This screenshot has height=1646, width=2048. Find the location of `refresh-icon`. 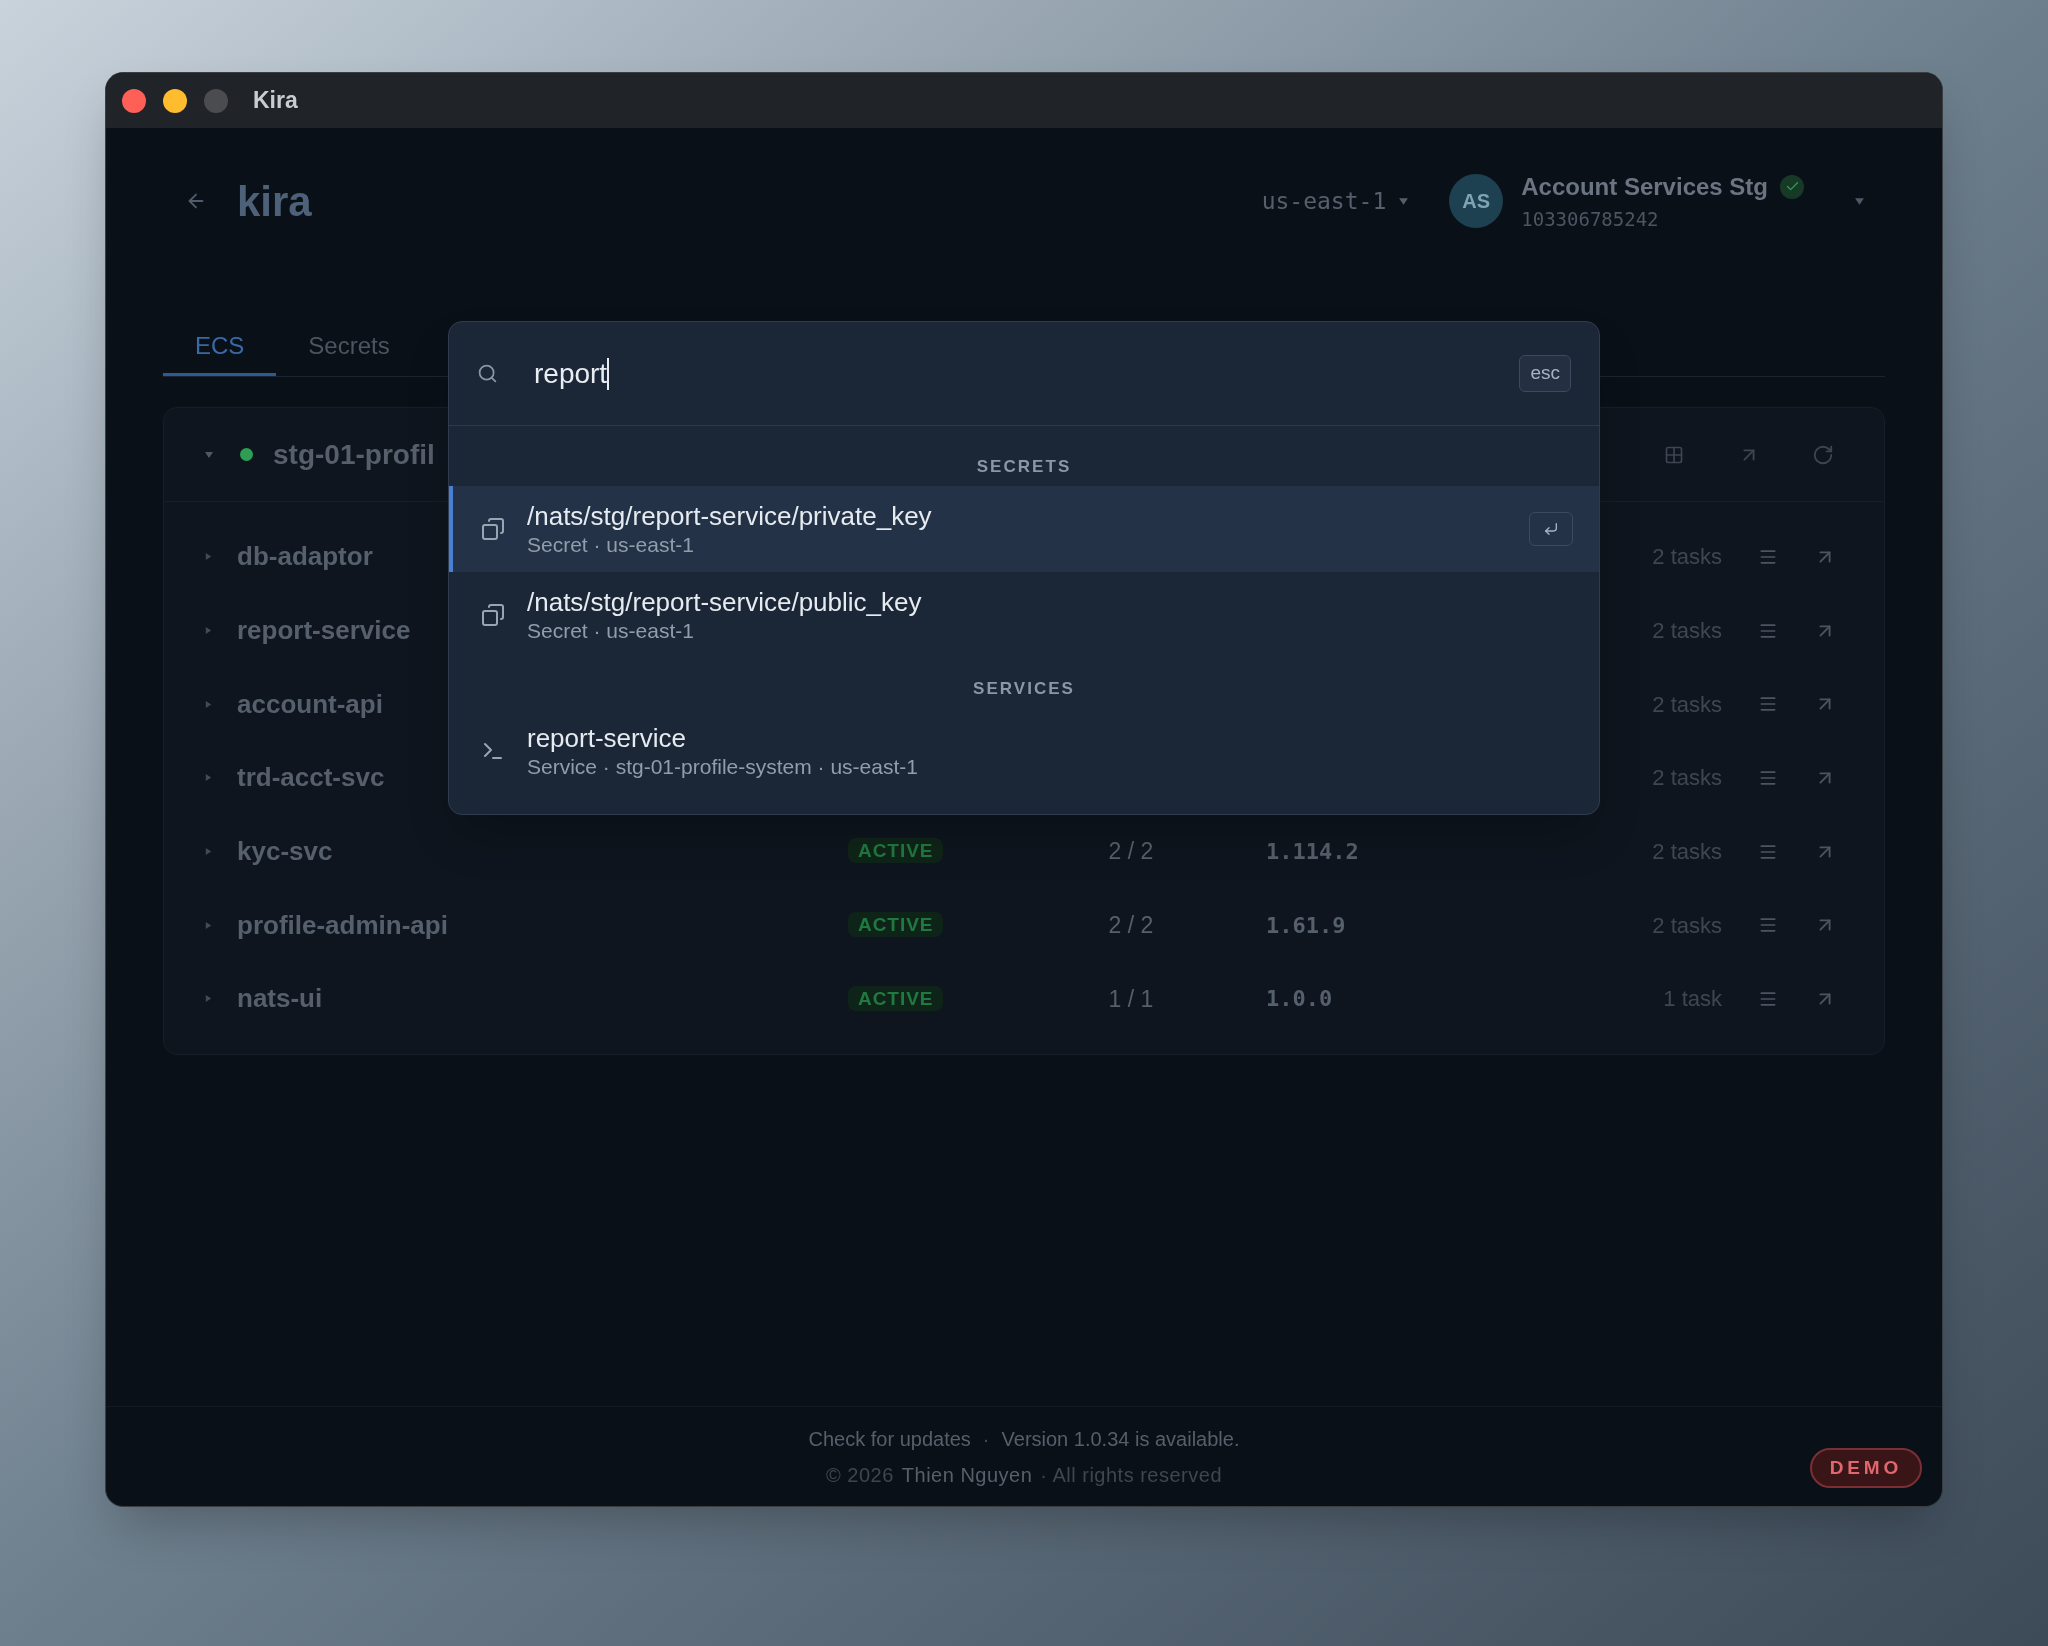

refresh-icon is located at coordinates (1823, 454).